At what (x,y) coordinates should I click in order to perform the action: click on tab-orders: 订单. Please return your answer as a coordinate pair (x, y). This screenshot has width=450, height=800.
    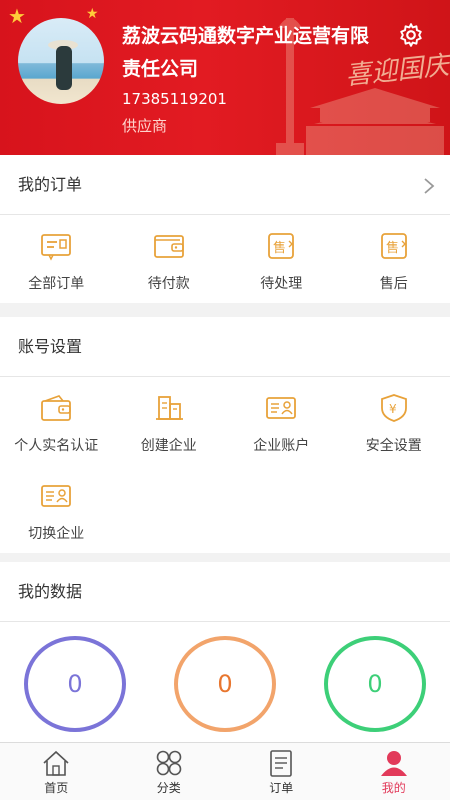
    Looking at the image, I should click on (281, 771).